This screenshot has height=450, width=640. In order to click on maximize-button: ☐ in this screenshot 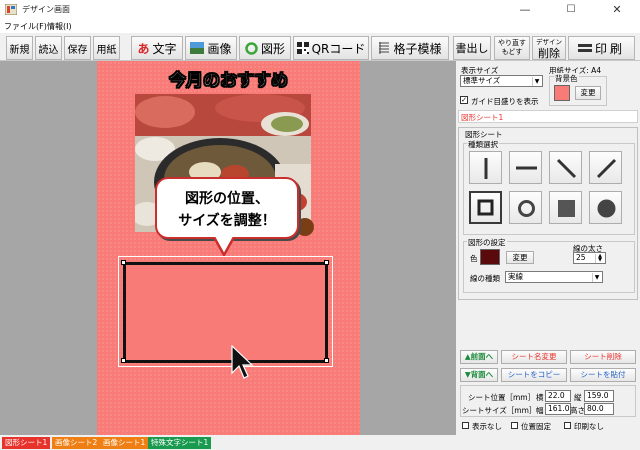, I will do `click(571, 9)`.